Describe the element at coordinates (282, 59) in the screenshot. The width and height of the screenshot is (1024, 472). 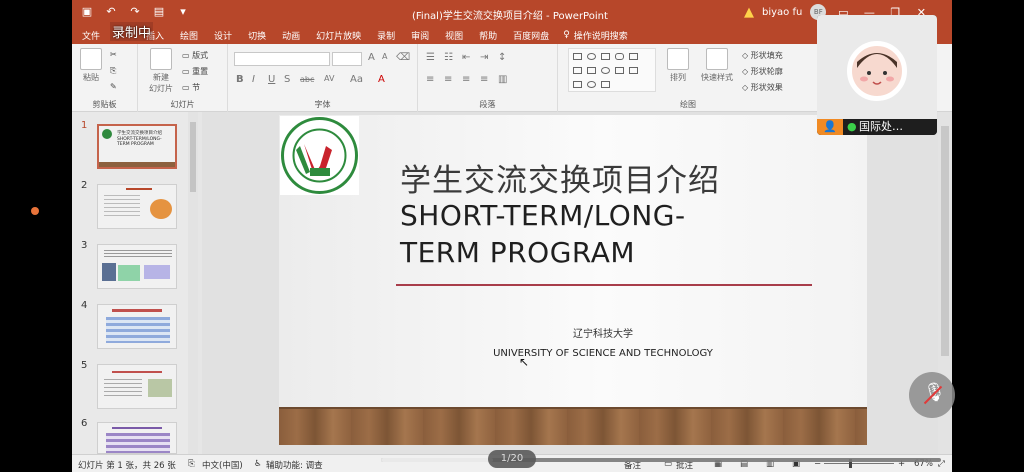
I see `font-name-select` at that location.